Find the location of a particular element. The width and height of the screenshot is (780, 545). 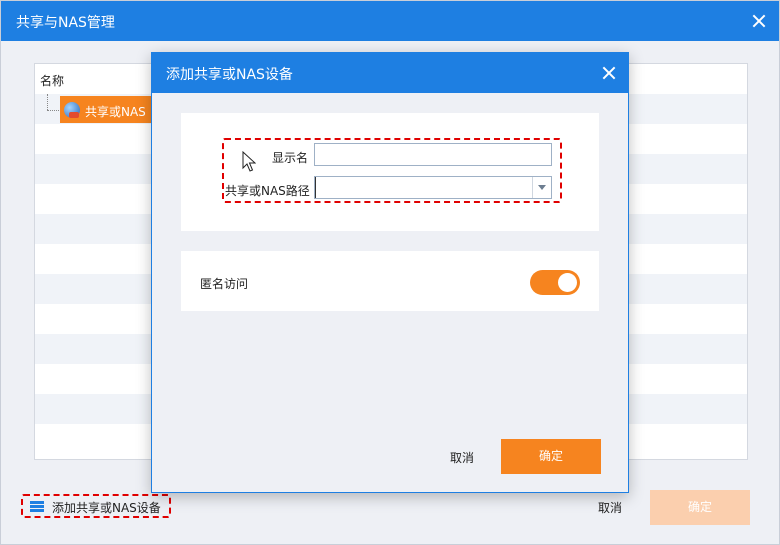

connection-settings-card: 显示名 共享或NAS路径 is located at coordinates (390, 172).